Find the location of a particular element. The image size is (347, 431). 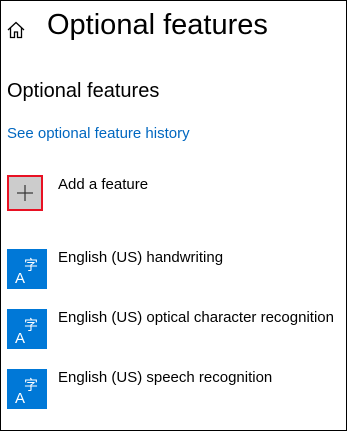

add-feature-button is located at coordinates (25, 193).